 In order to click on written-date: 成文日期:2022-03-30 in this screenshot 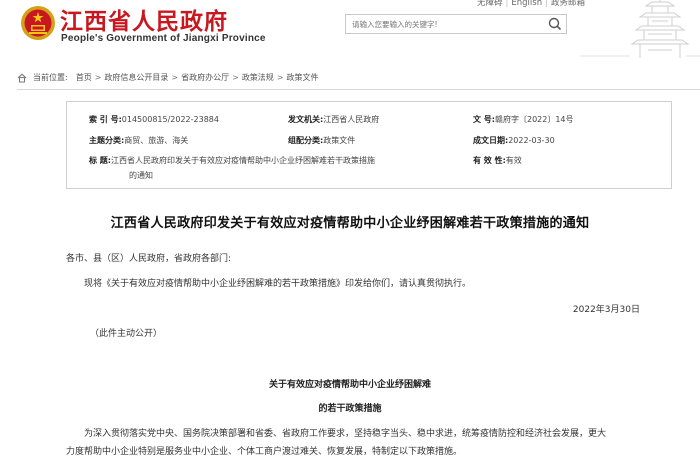, I will do `click(514, 140)`.